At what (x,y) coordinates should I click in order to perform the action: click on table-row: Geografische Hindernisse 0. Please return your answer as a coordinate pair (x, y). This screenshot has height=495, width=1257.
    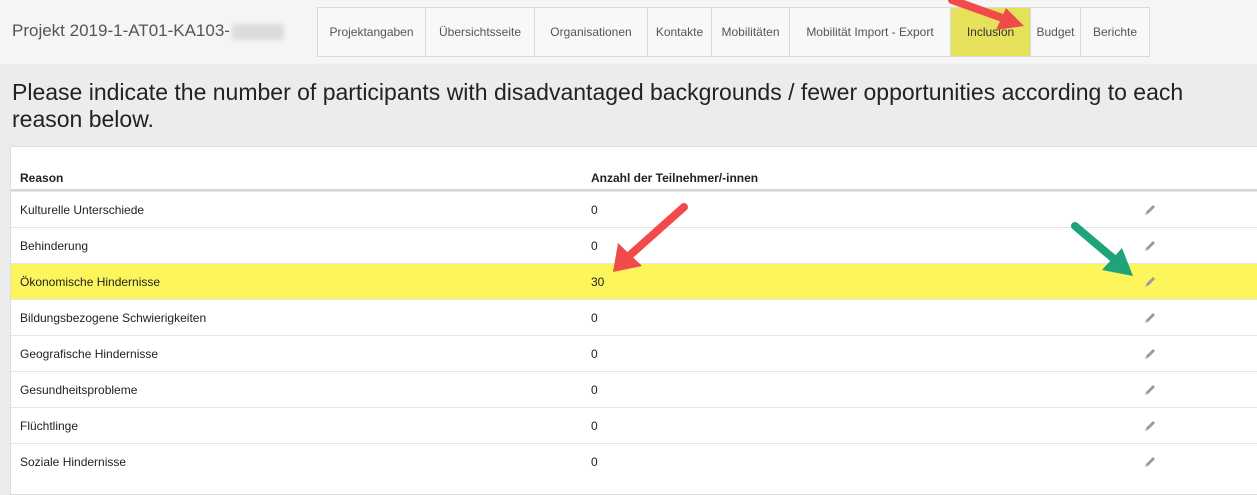
    Looking at the image, I should click on (634, 353).